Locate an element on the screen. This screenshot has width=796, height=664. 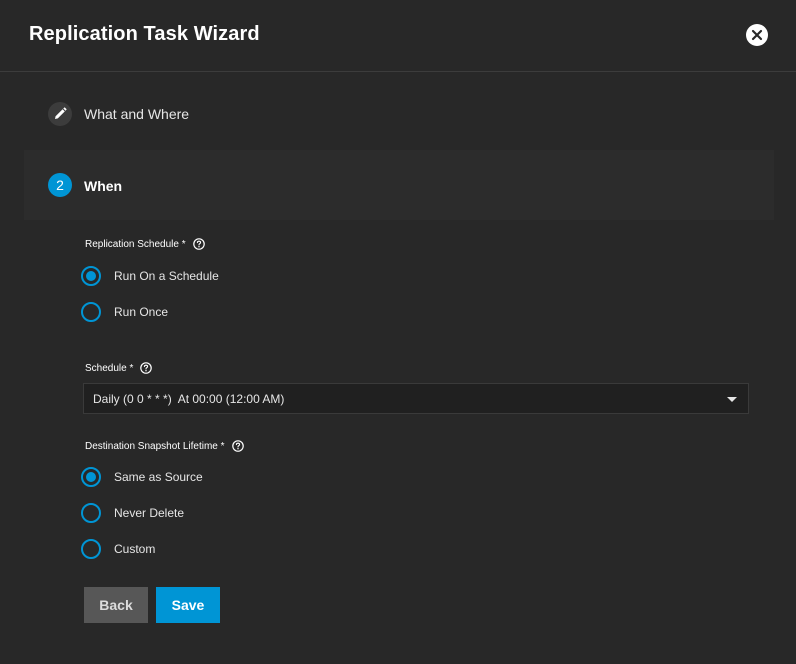
pencil-icon is located at coordinates (61, 113).